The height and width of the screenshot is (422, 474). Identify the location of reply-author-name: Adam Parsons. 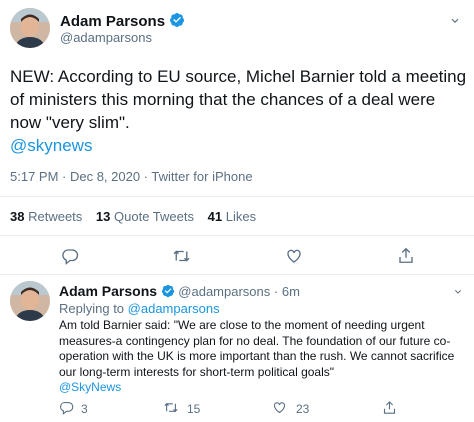
(108, 291).